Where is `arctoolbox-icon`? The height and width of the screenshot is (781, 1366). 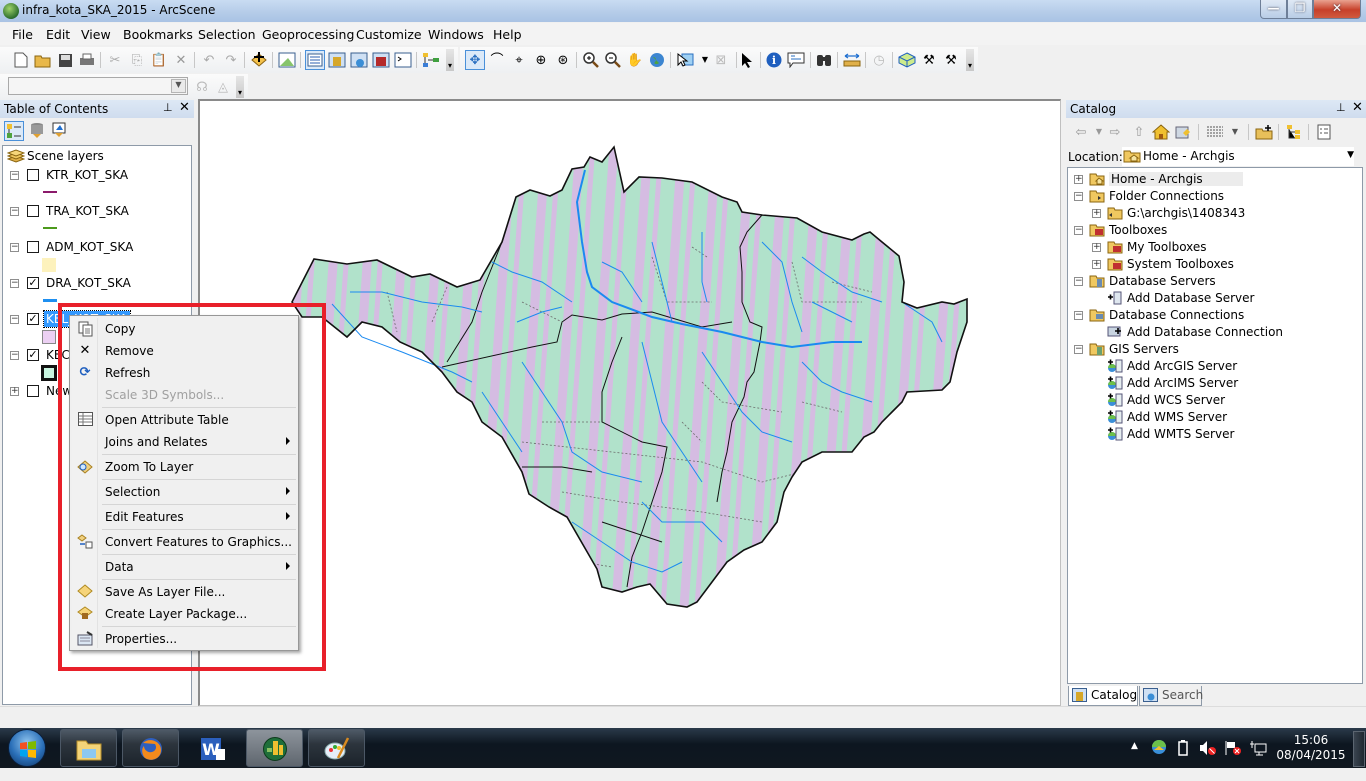
arctoolbox-icon is located at coordinates (381, 60).